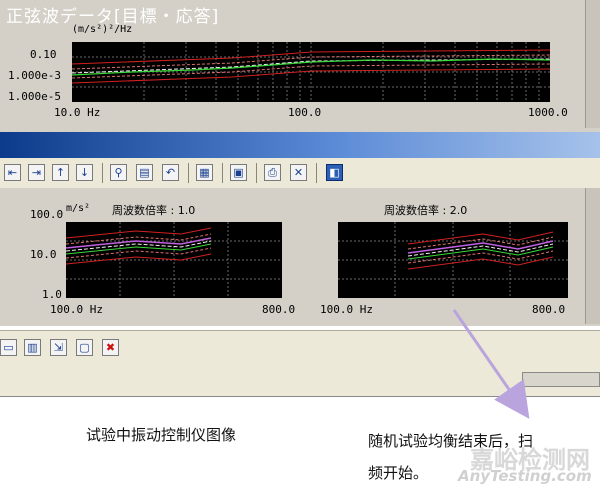 The height and width of the screenshot is (489, 600). What do you see at coordinates (491, 364) in the screenshot?
I see `annotation-arrow` at bounding box center [491, 364].